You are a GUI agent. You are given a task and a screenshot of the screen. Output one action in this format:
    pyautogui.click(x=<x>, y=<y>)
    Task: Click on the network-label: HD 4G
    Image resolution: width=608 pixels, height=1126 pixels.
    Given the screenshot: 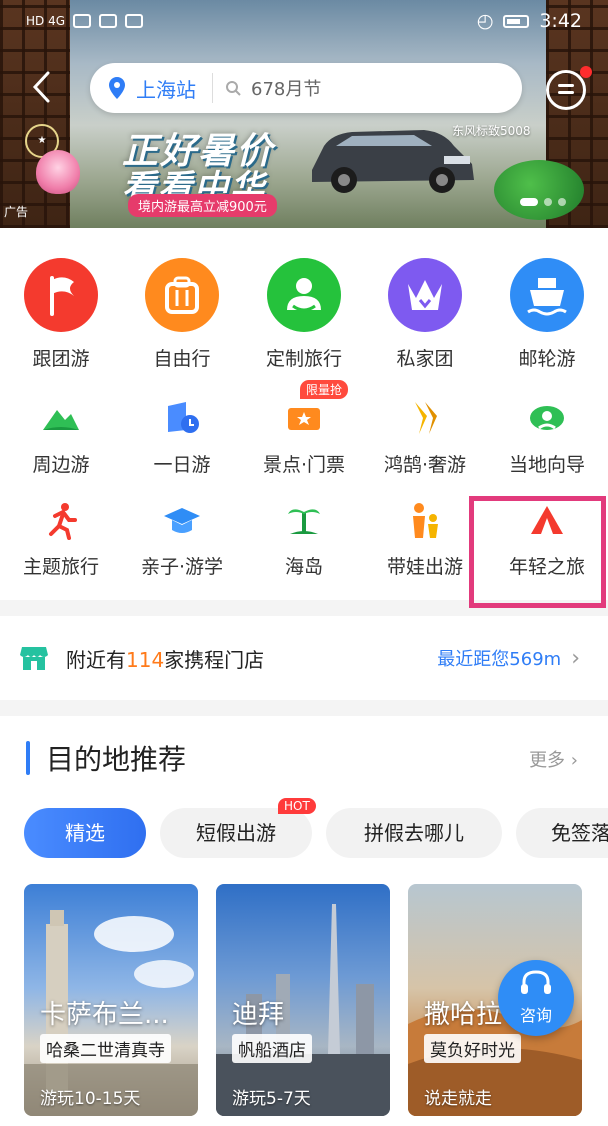 What is the action you would take?
    pyautogui.click(x=46, y=21)
    